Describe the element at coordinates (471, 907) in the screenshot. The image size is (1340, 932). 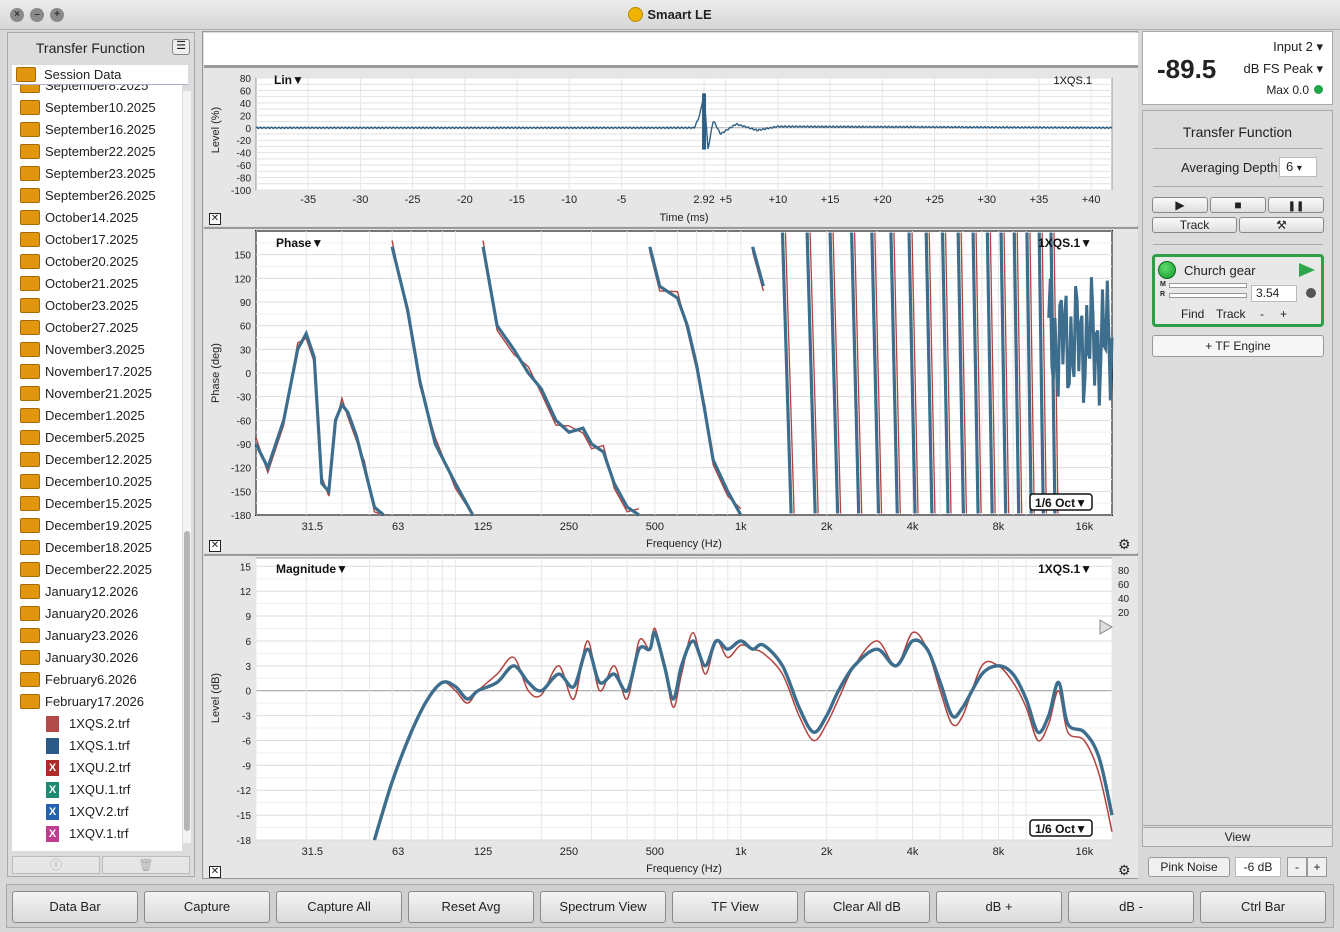
I see `reset-avg-button: Reset Avg` at that location.